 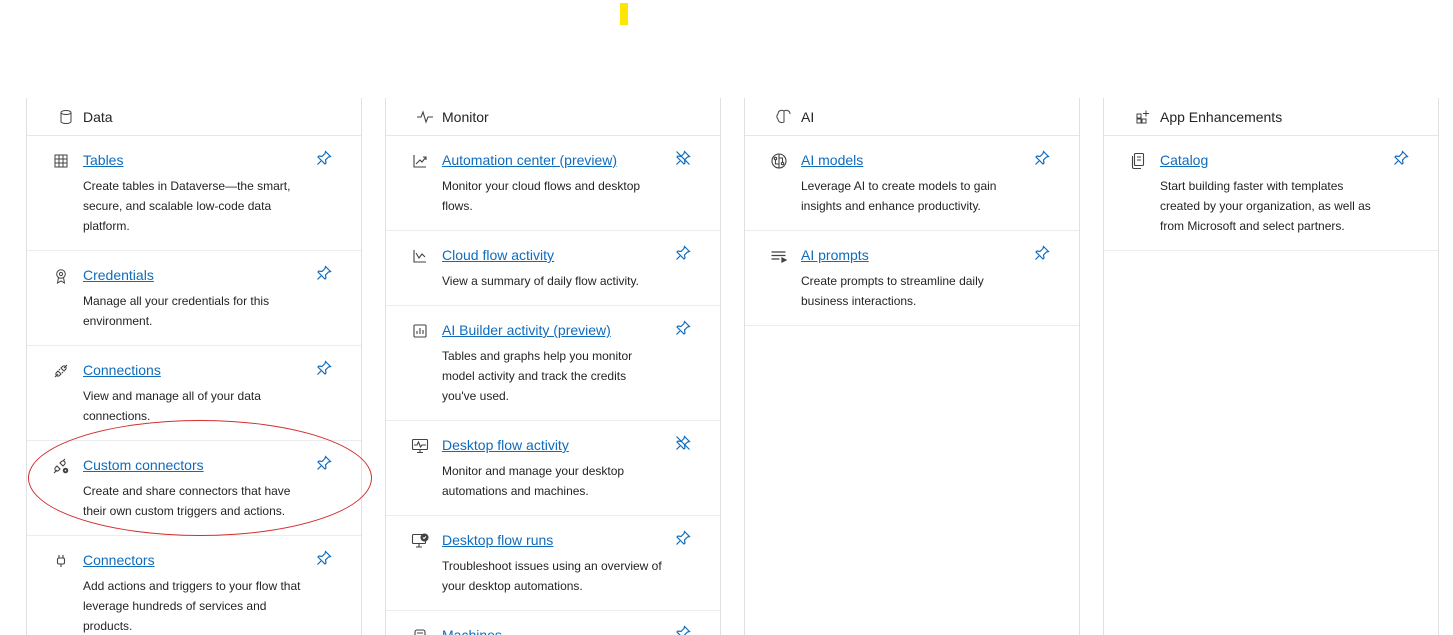 I want to click on desktop-pulse-icon, so click(x=420, y=446).